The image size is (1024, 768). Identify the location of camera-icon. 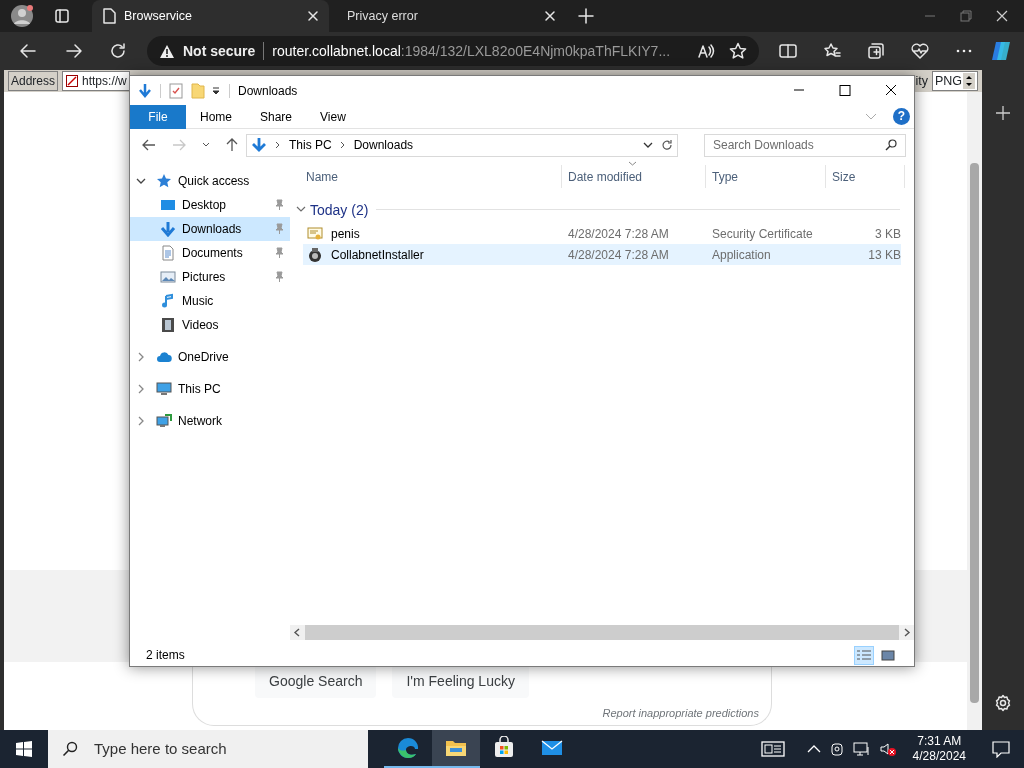
(836, 749).